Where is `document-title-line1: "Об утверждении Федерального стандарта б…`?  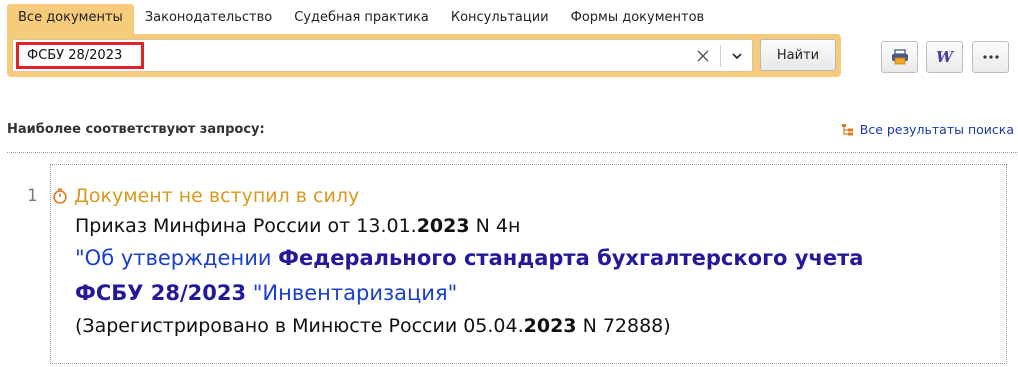 document-title-line1: "Об утверждении Федерального стандарта б… is located at coordinates (469, 258).